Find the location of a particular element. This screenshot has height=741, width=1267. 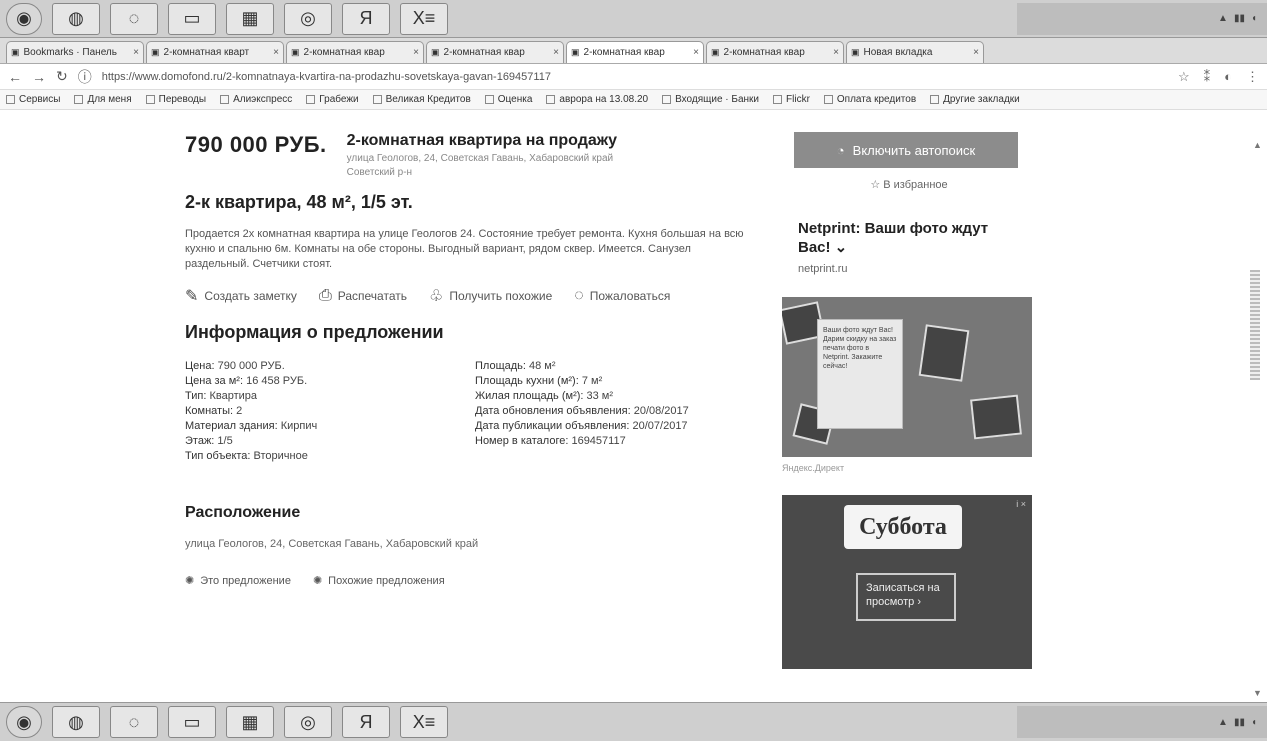

extension-icon: ⁑ is located at coordinates (1207, 77).